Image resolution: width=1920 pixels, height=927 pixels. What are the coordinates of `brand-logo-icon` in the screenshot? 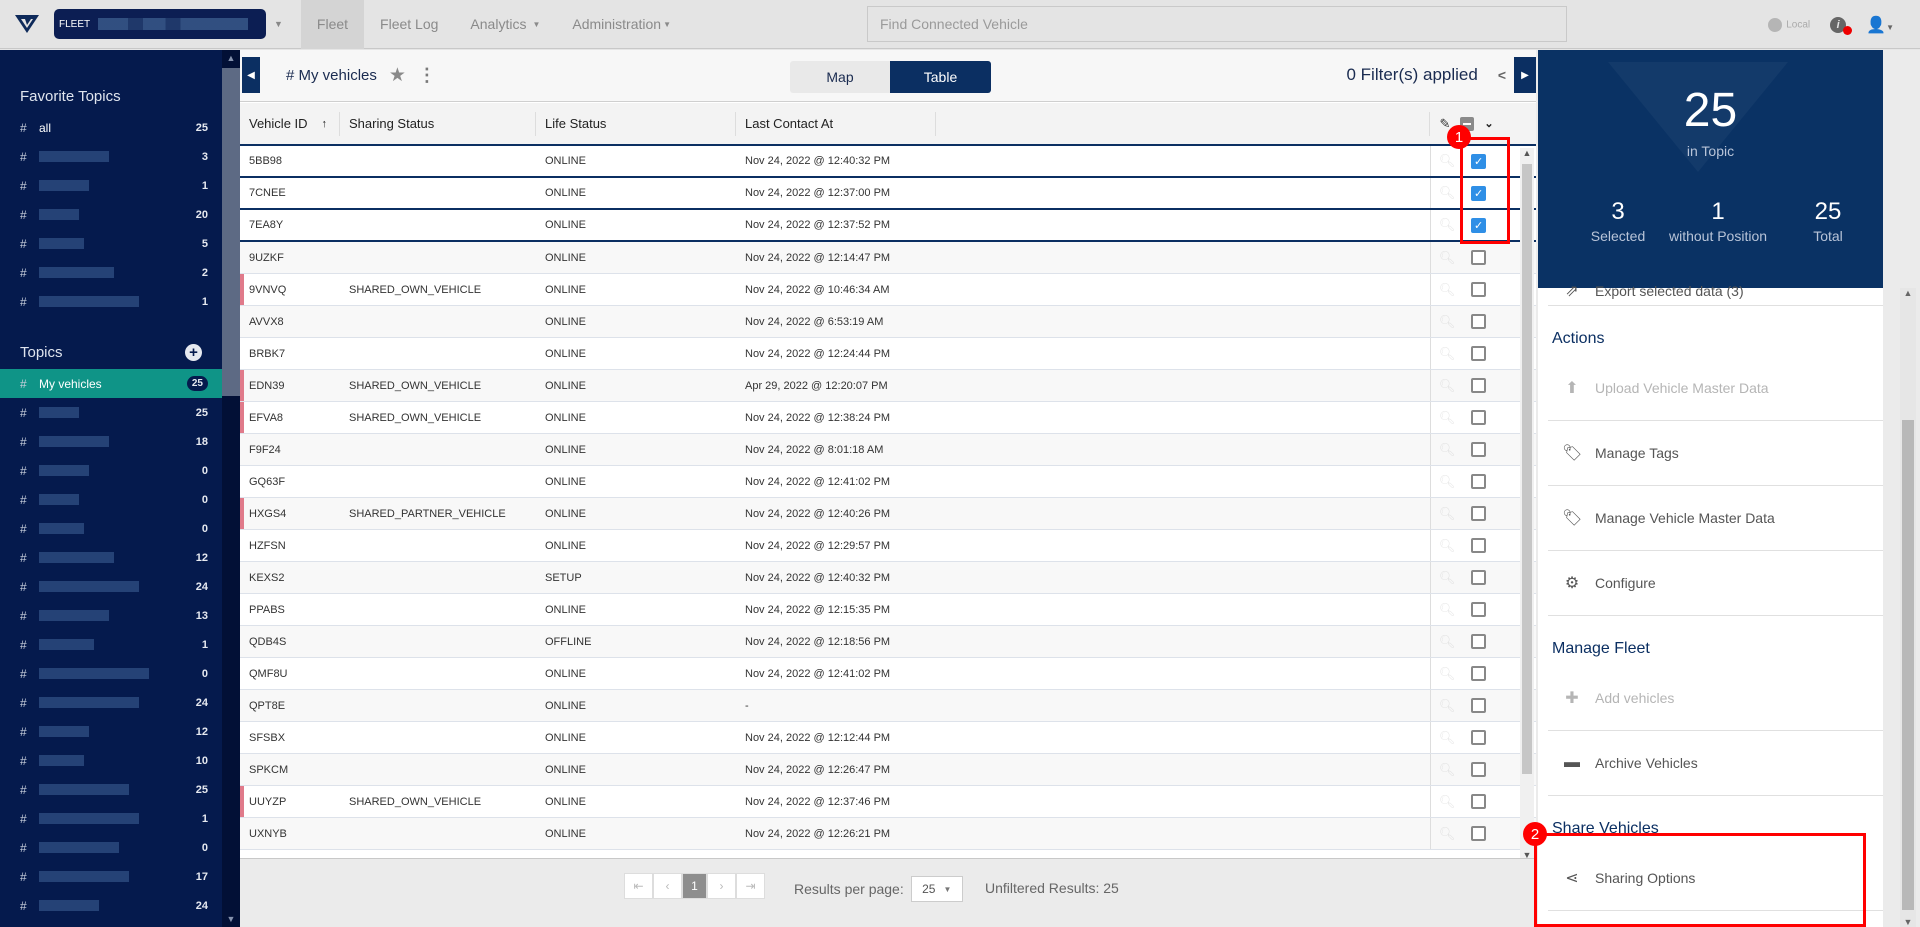 It's located at (27, 24).